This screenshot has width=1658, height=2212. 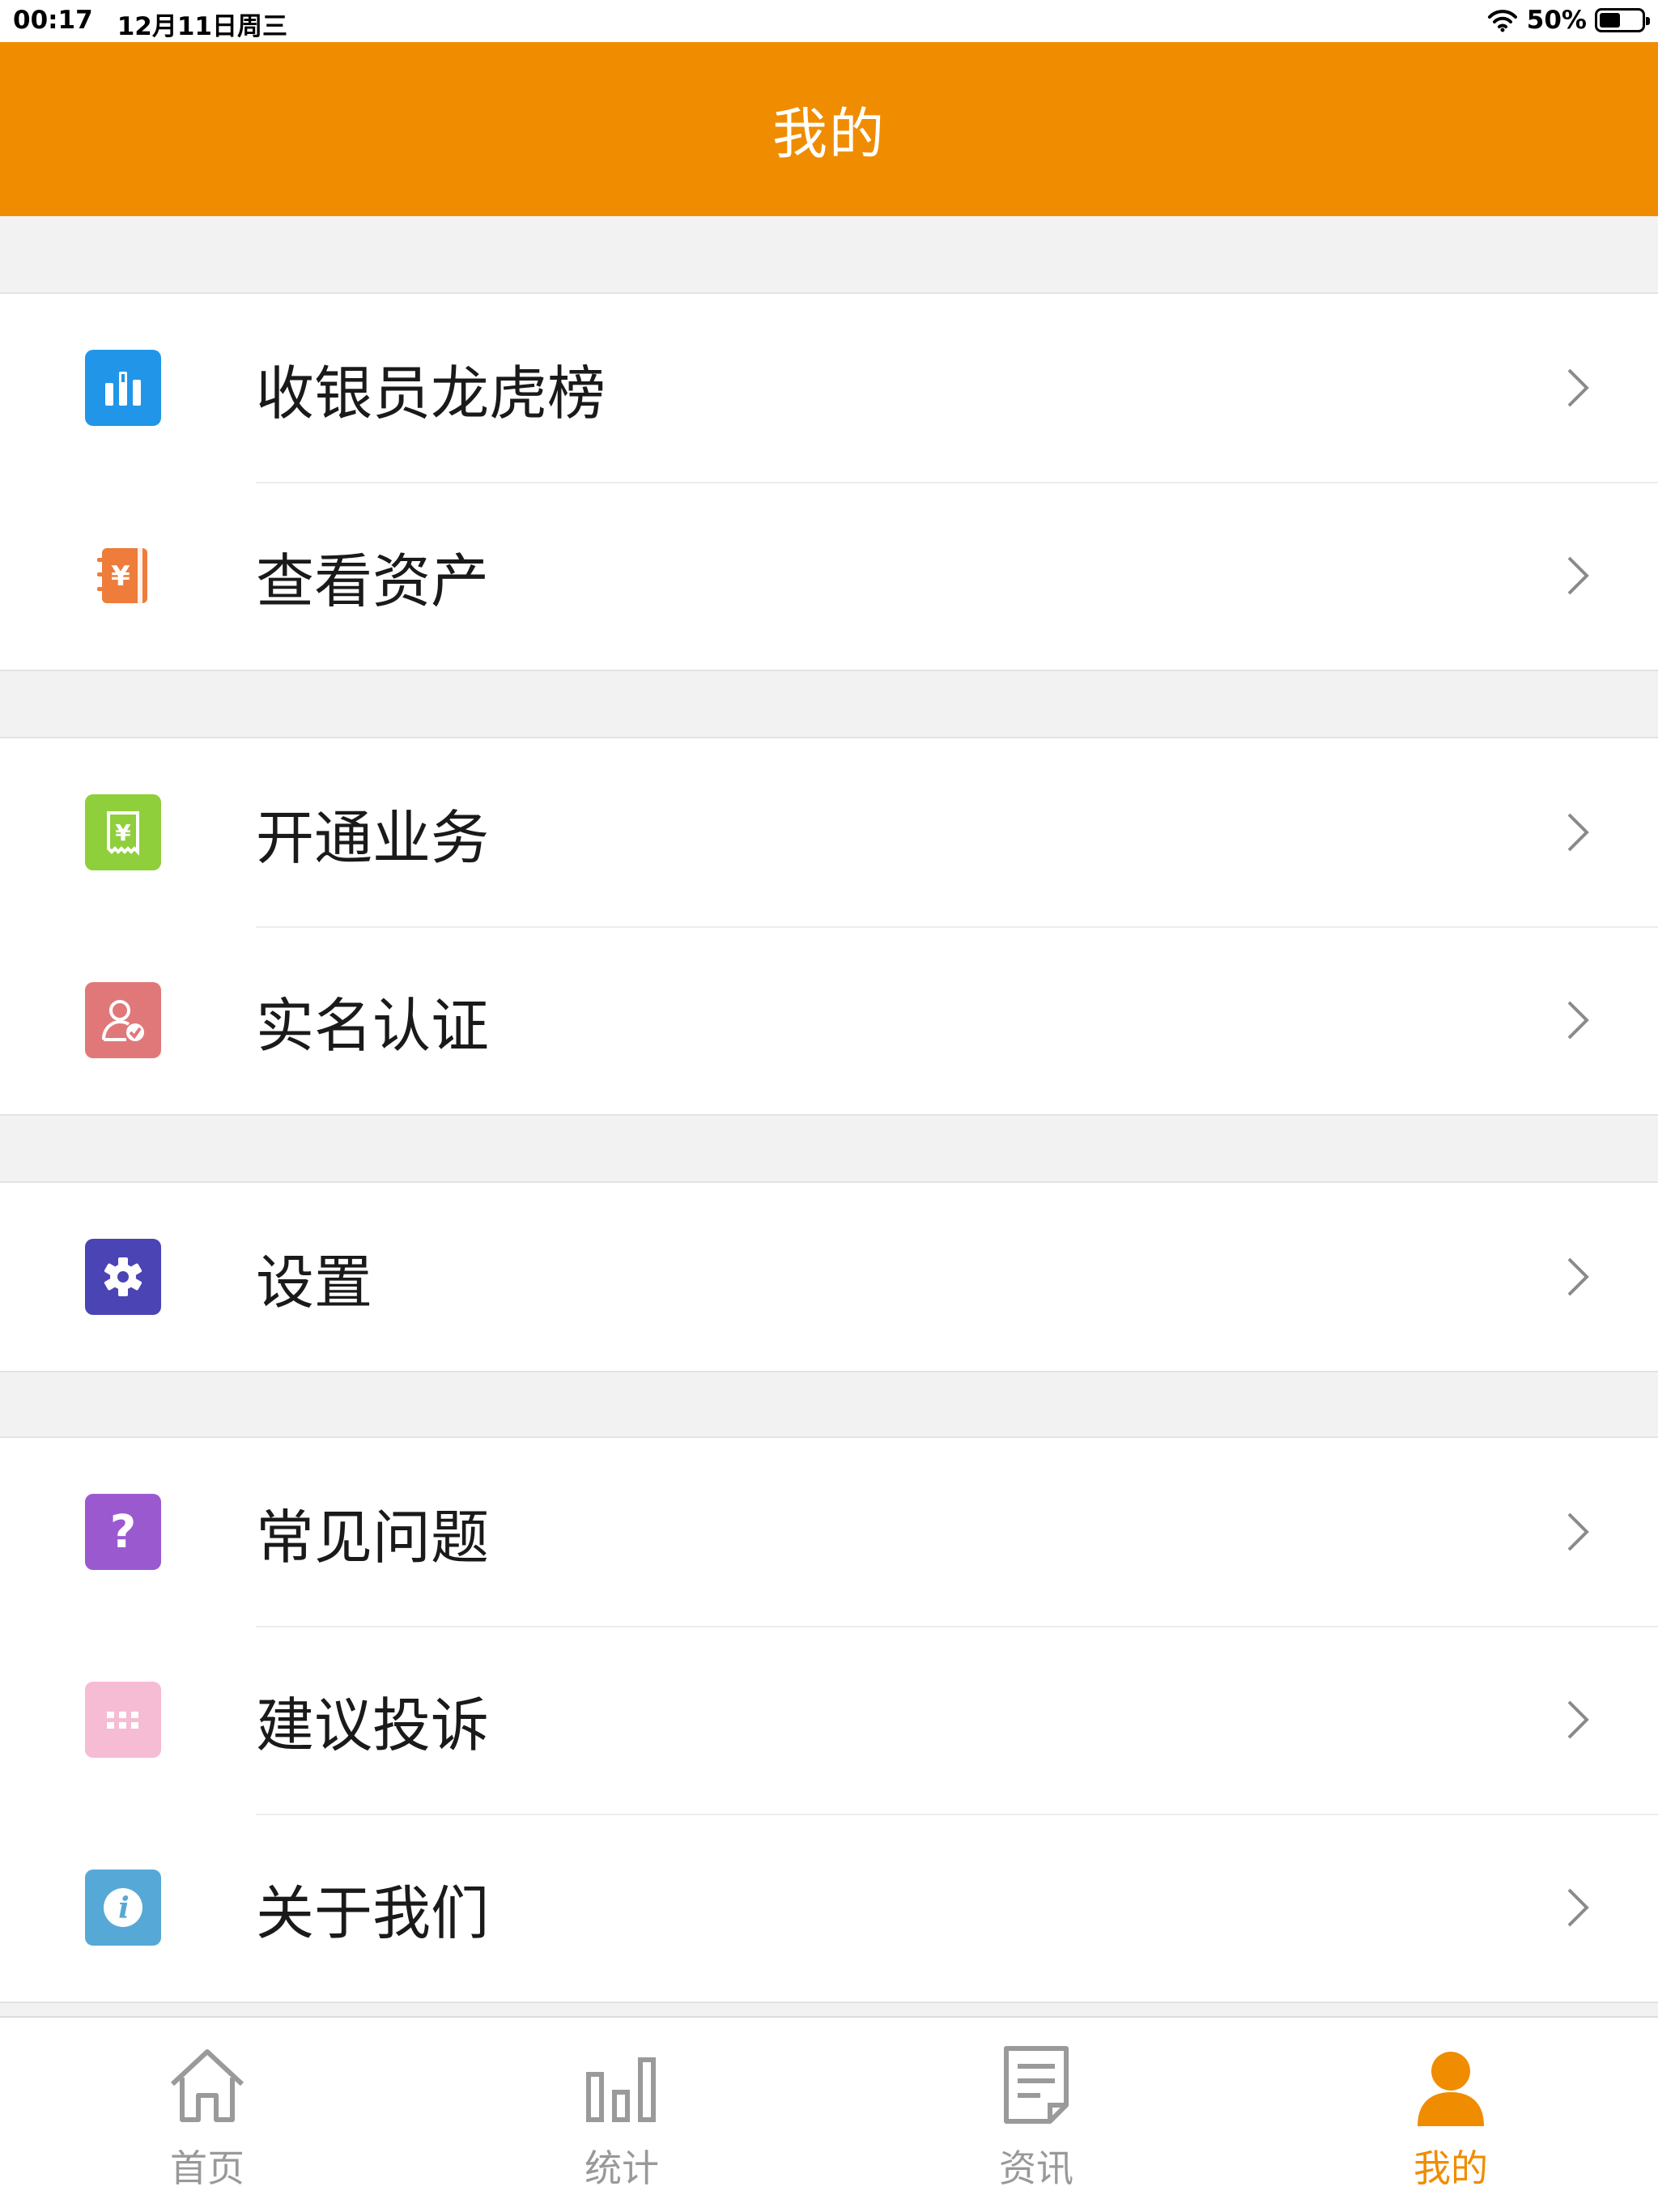 I want to click on header: 我的, so click(x=829, y=129).